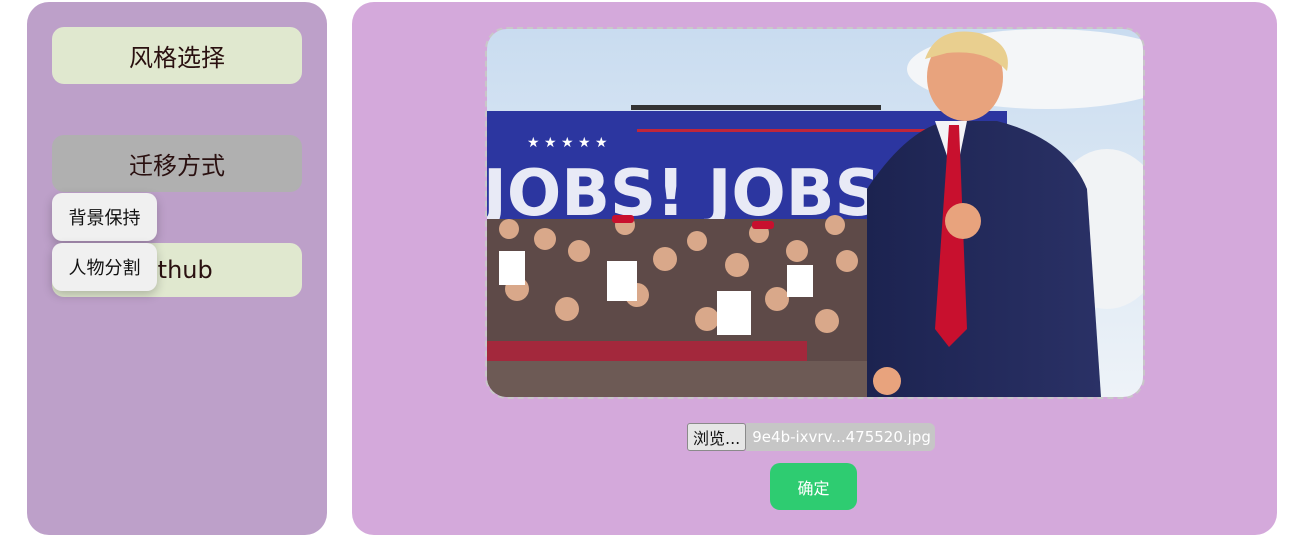  I want to click on style-select-button: 风格选择, so click(177, 55).